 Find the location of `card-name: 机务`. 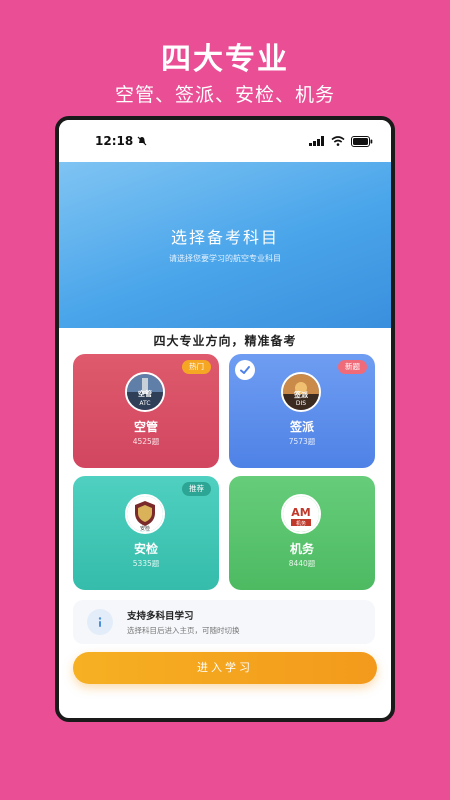

card-name: 机务 is located at coordinates (301, 549).